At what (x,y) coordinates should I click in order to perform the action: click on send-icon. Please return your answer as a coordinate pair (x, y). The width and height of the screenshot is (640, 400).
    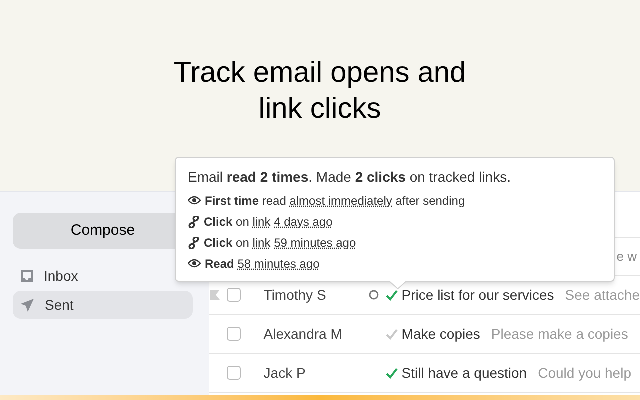
    Looking at the image, I should click on (27, 305).